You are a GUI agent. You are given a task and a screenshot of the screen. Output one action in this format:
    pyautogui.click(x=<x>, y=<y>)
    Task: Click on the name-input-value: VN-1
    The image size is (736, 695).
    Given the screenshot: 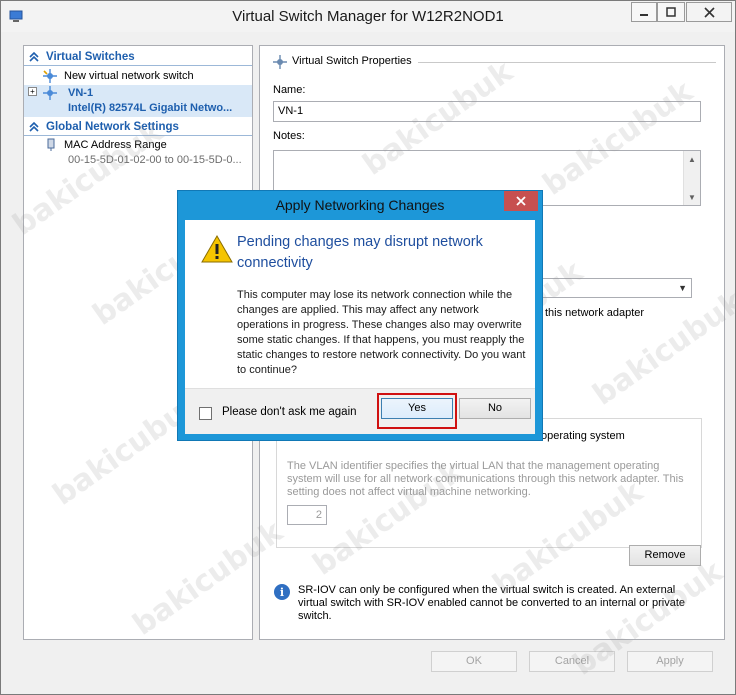 What is the action you would take?
    pyautogui.click(x=291, y=111)
    